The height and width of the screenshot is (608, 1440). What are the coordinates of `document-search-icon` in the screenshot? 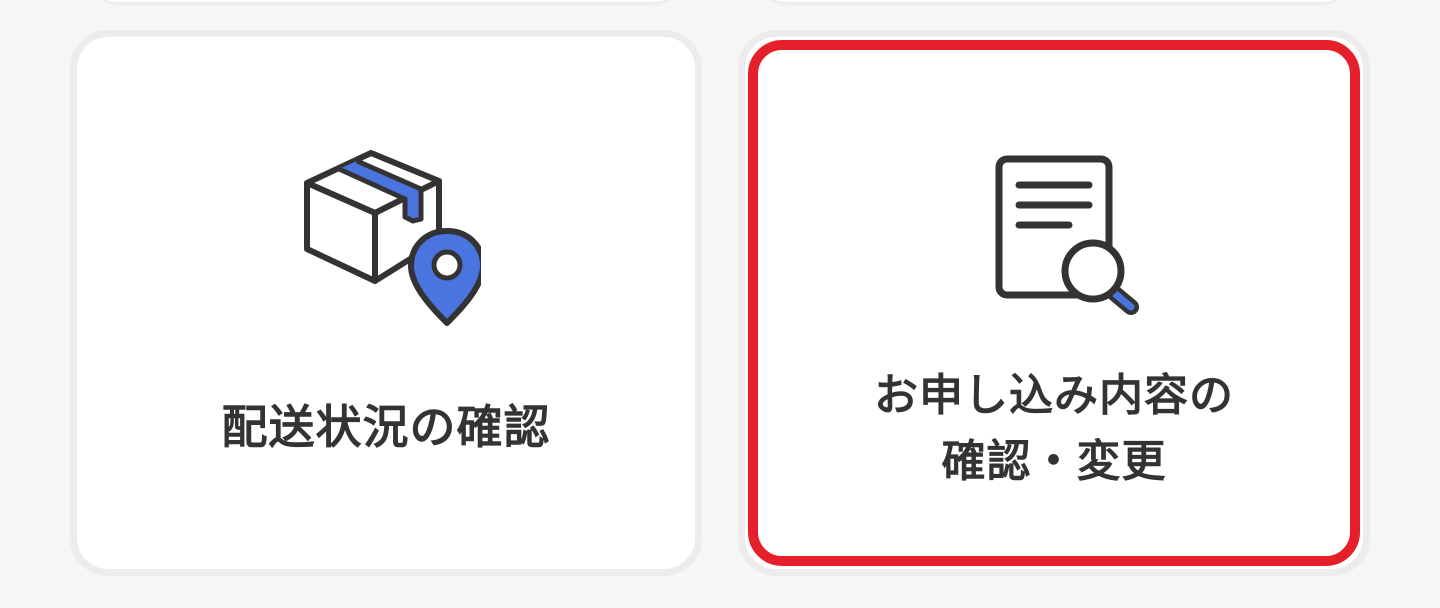 It's located at (1070, 236).